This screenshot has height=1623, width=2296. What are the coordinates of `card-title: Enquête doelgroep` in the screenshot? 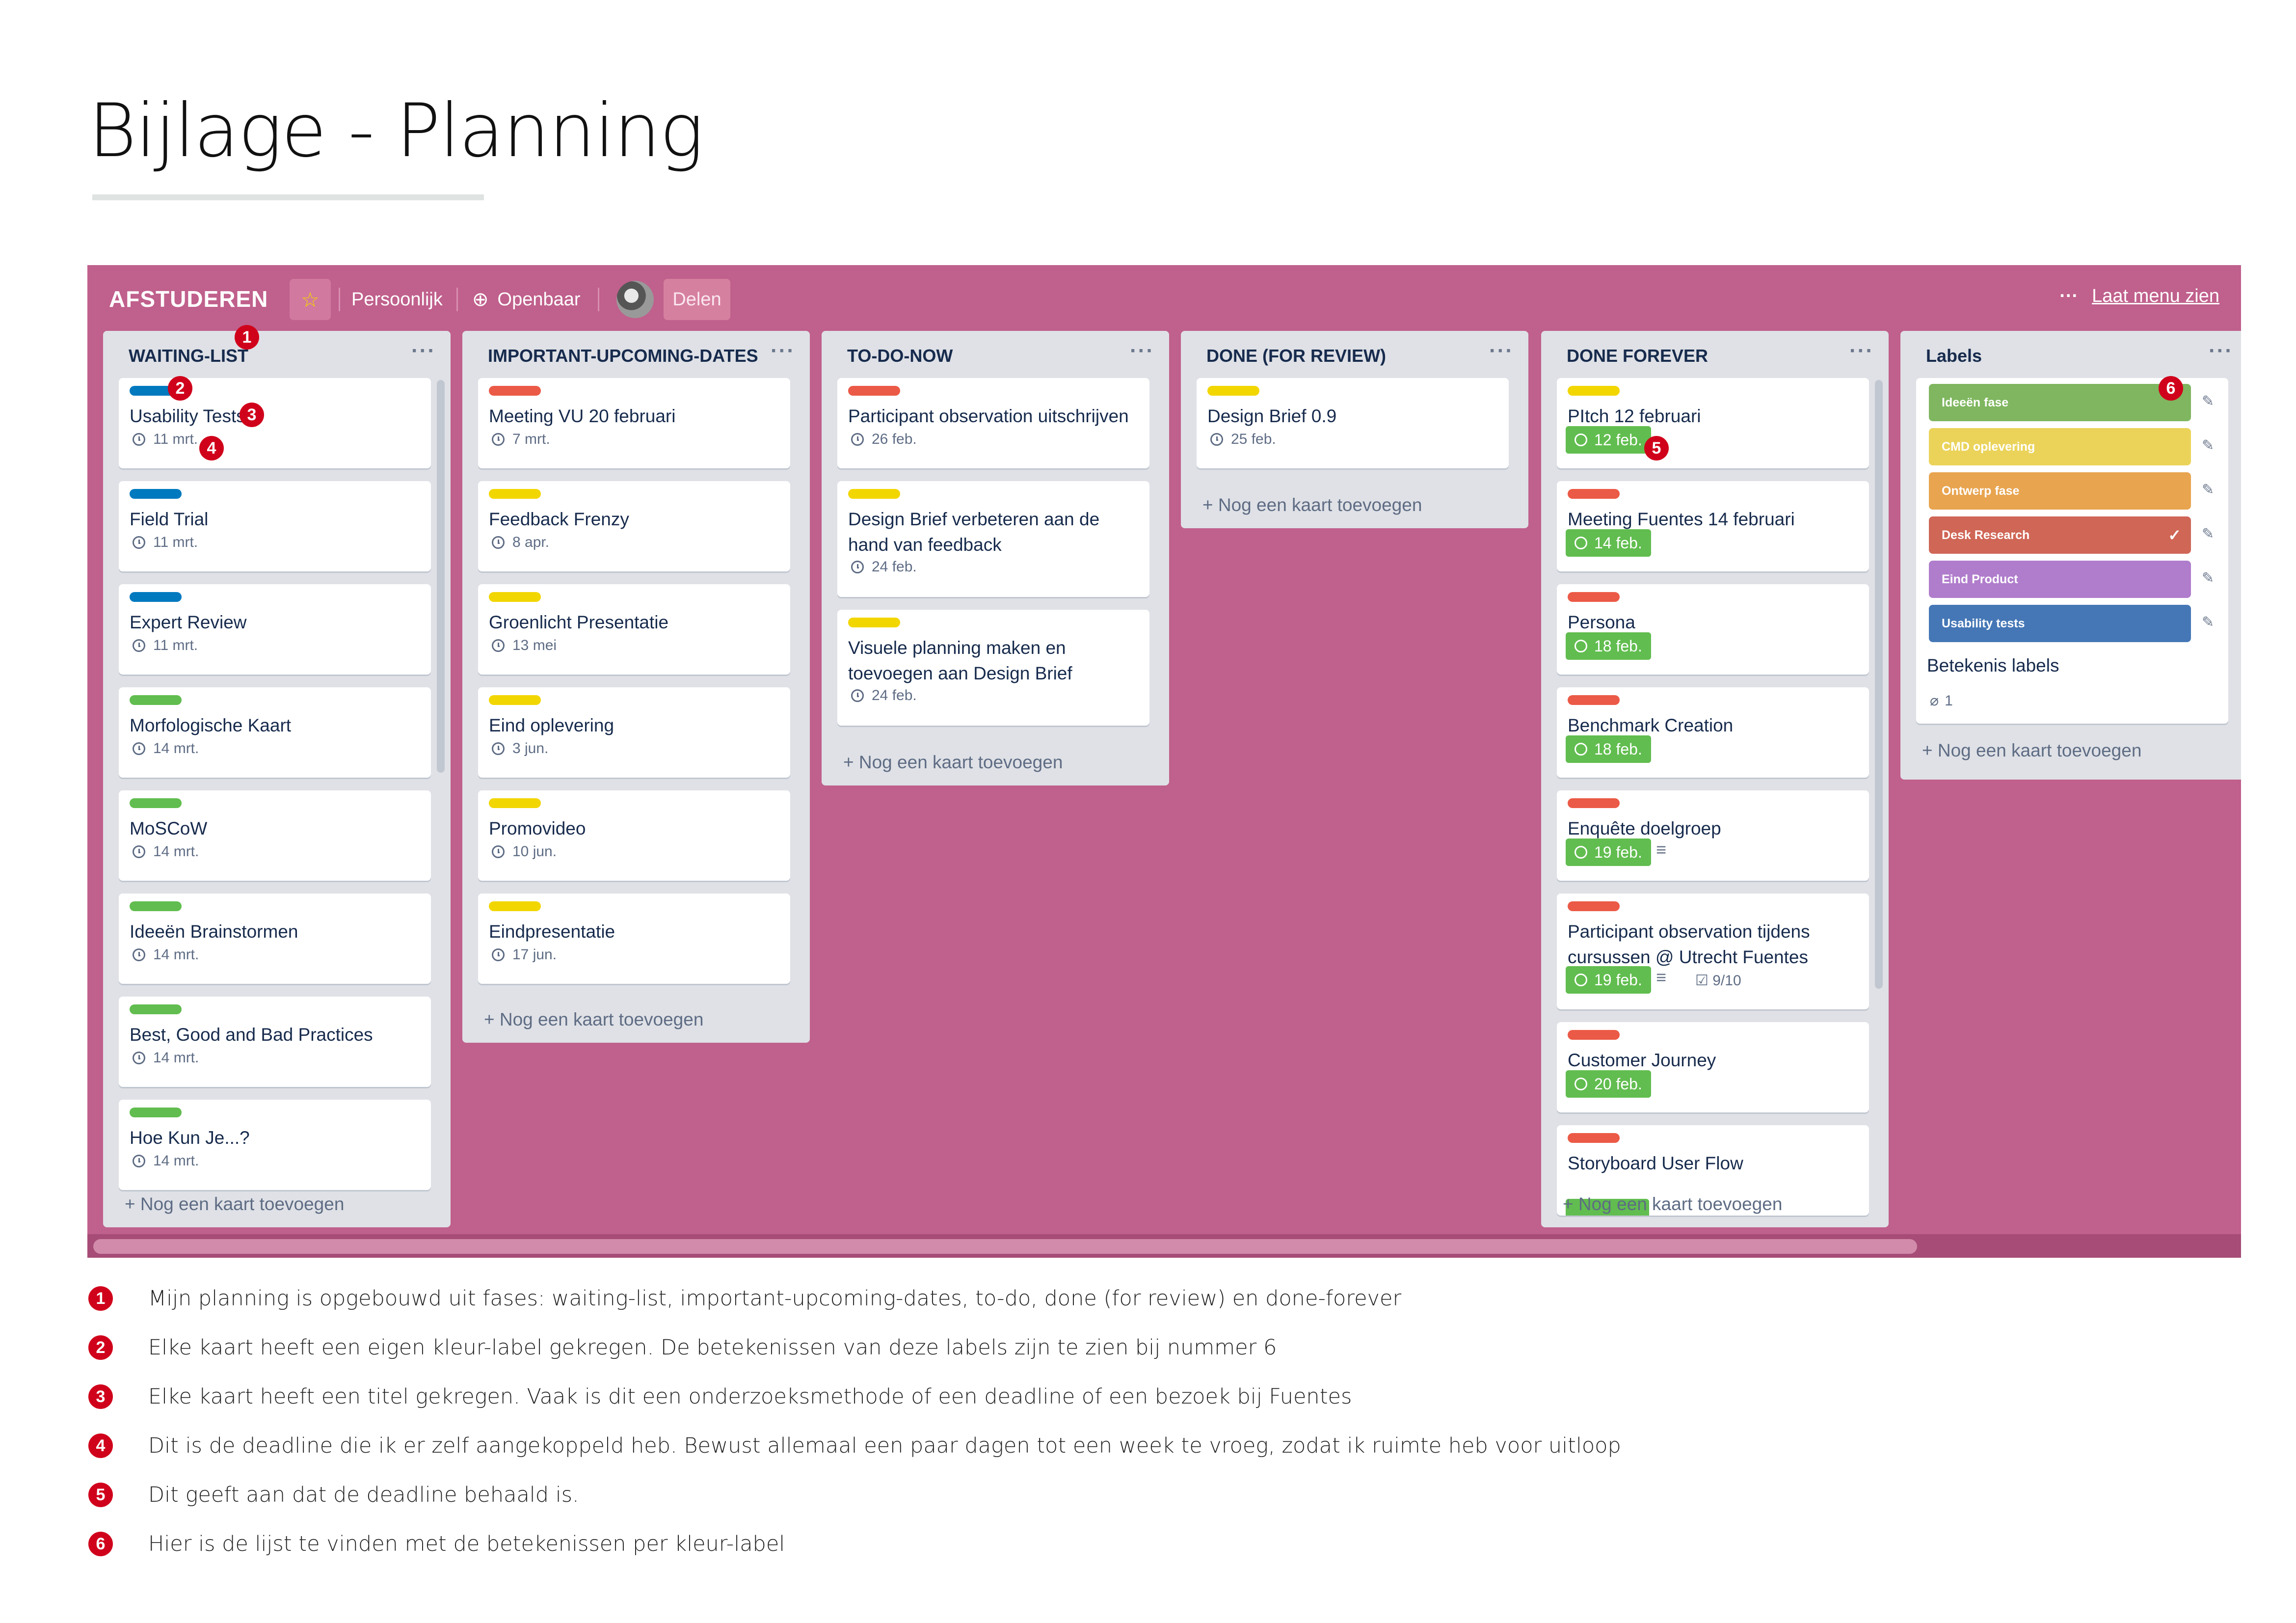 It's located at (1644, 828).